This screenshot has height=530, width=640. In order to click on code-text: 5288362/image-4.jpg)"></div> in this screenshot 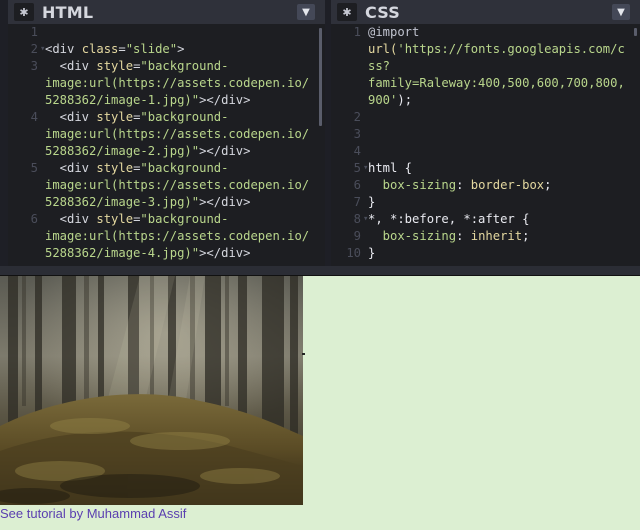, I will do `click(166, 253)`.